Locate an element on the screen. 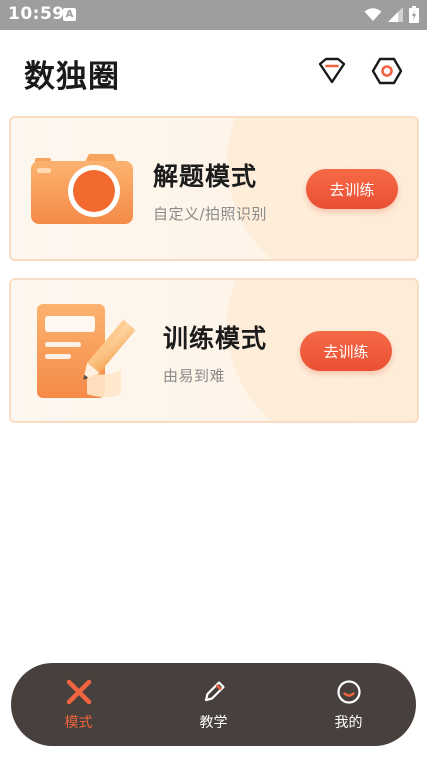 This screenshot has width=427, height=758. nav-item-teaching: 教学 is located at coordinates (214, 704).